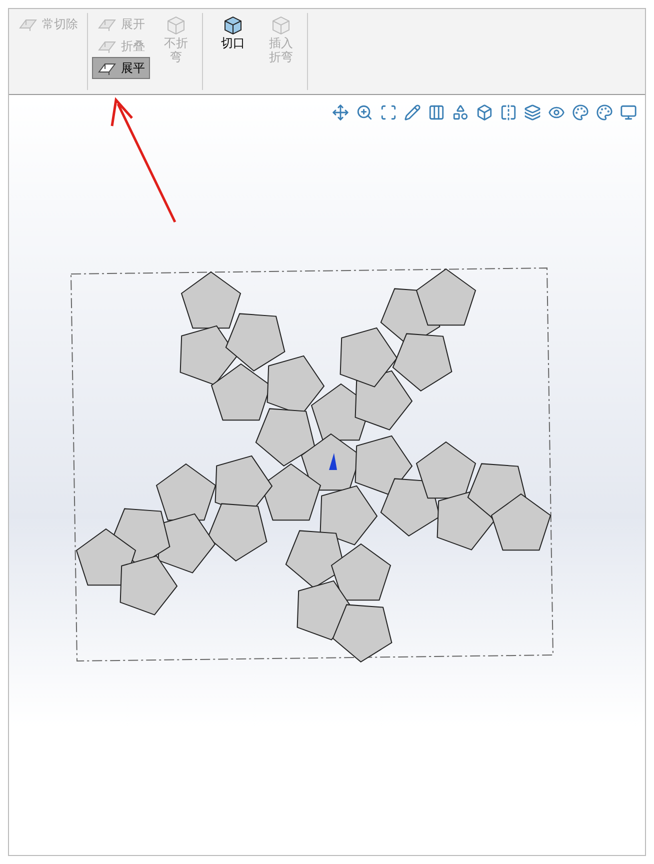 Image resolution: width=654 pixels, height=864 pixels. Describe the element at coordinates (388, 112) in the screenshot. I see `zoom-area-icon` at that location.